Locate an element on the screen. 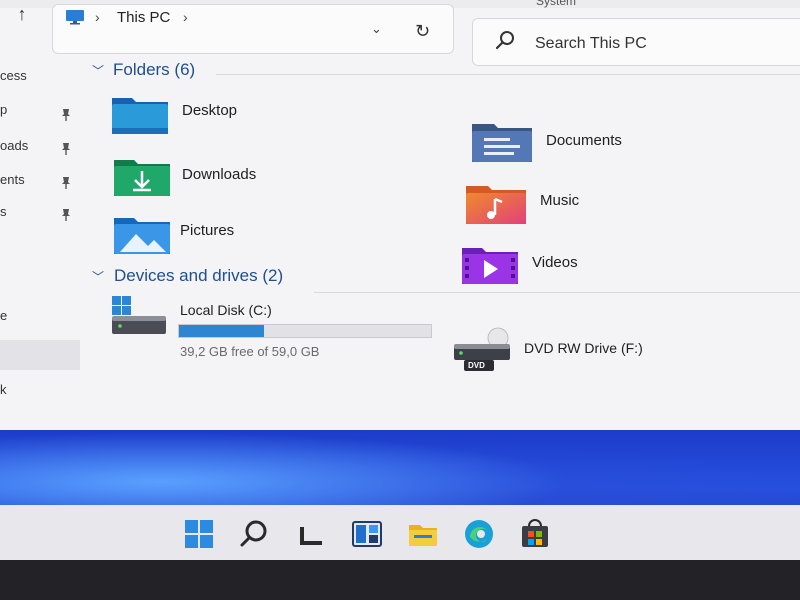 This screenshot has width=800, height=600. folder-tile-desktop: Desktop is located at coordinates (210, 116).